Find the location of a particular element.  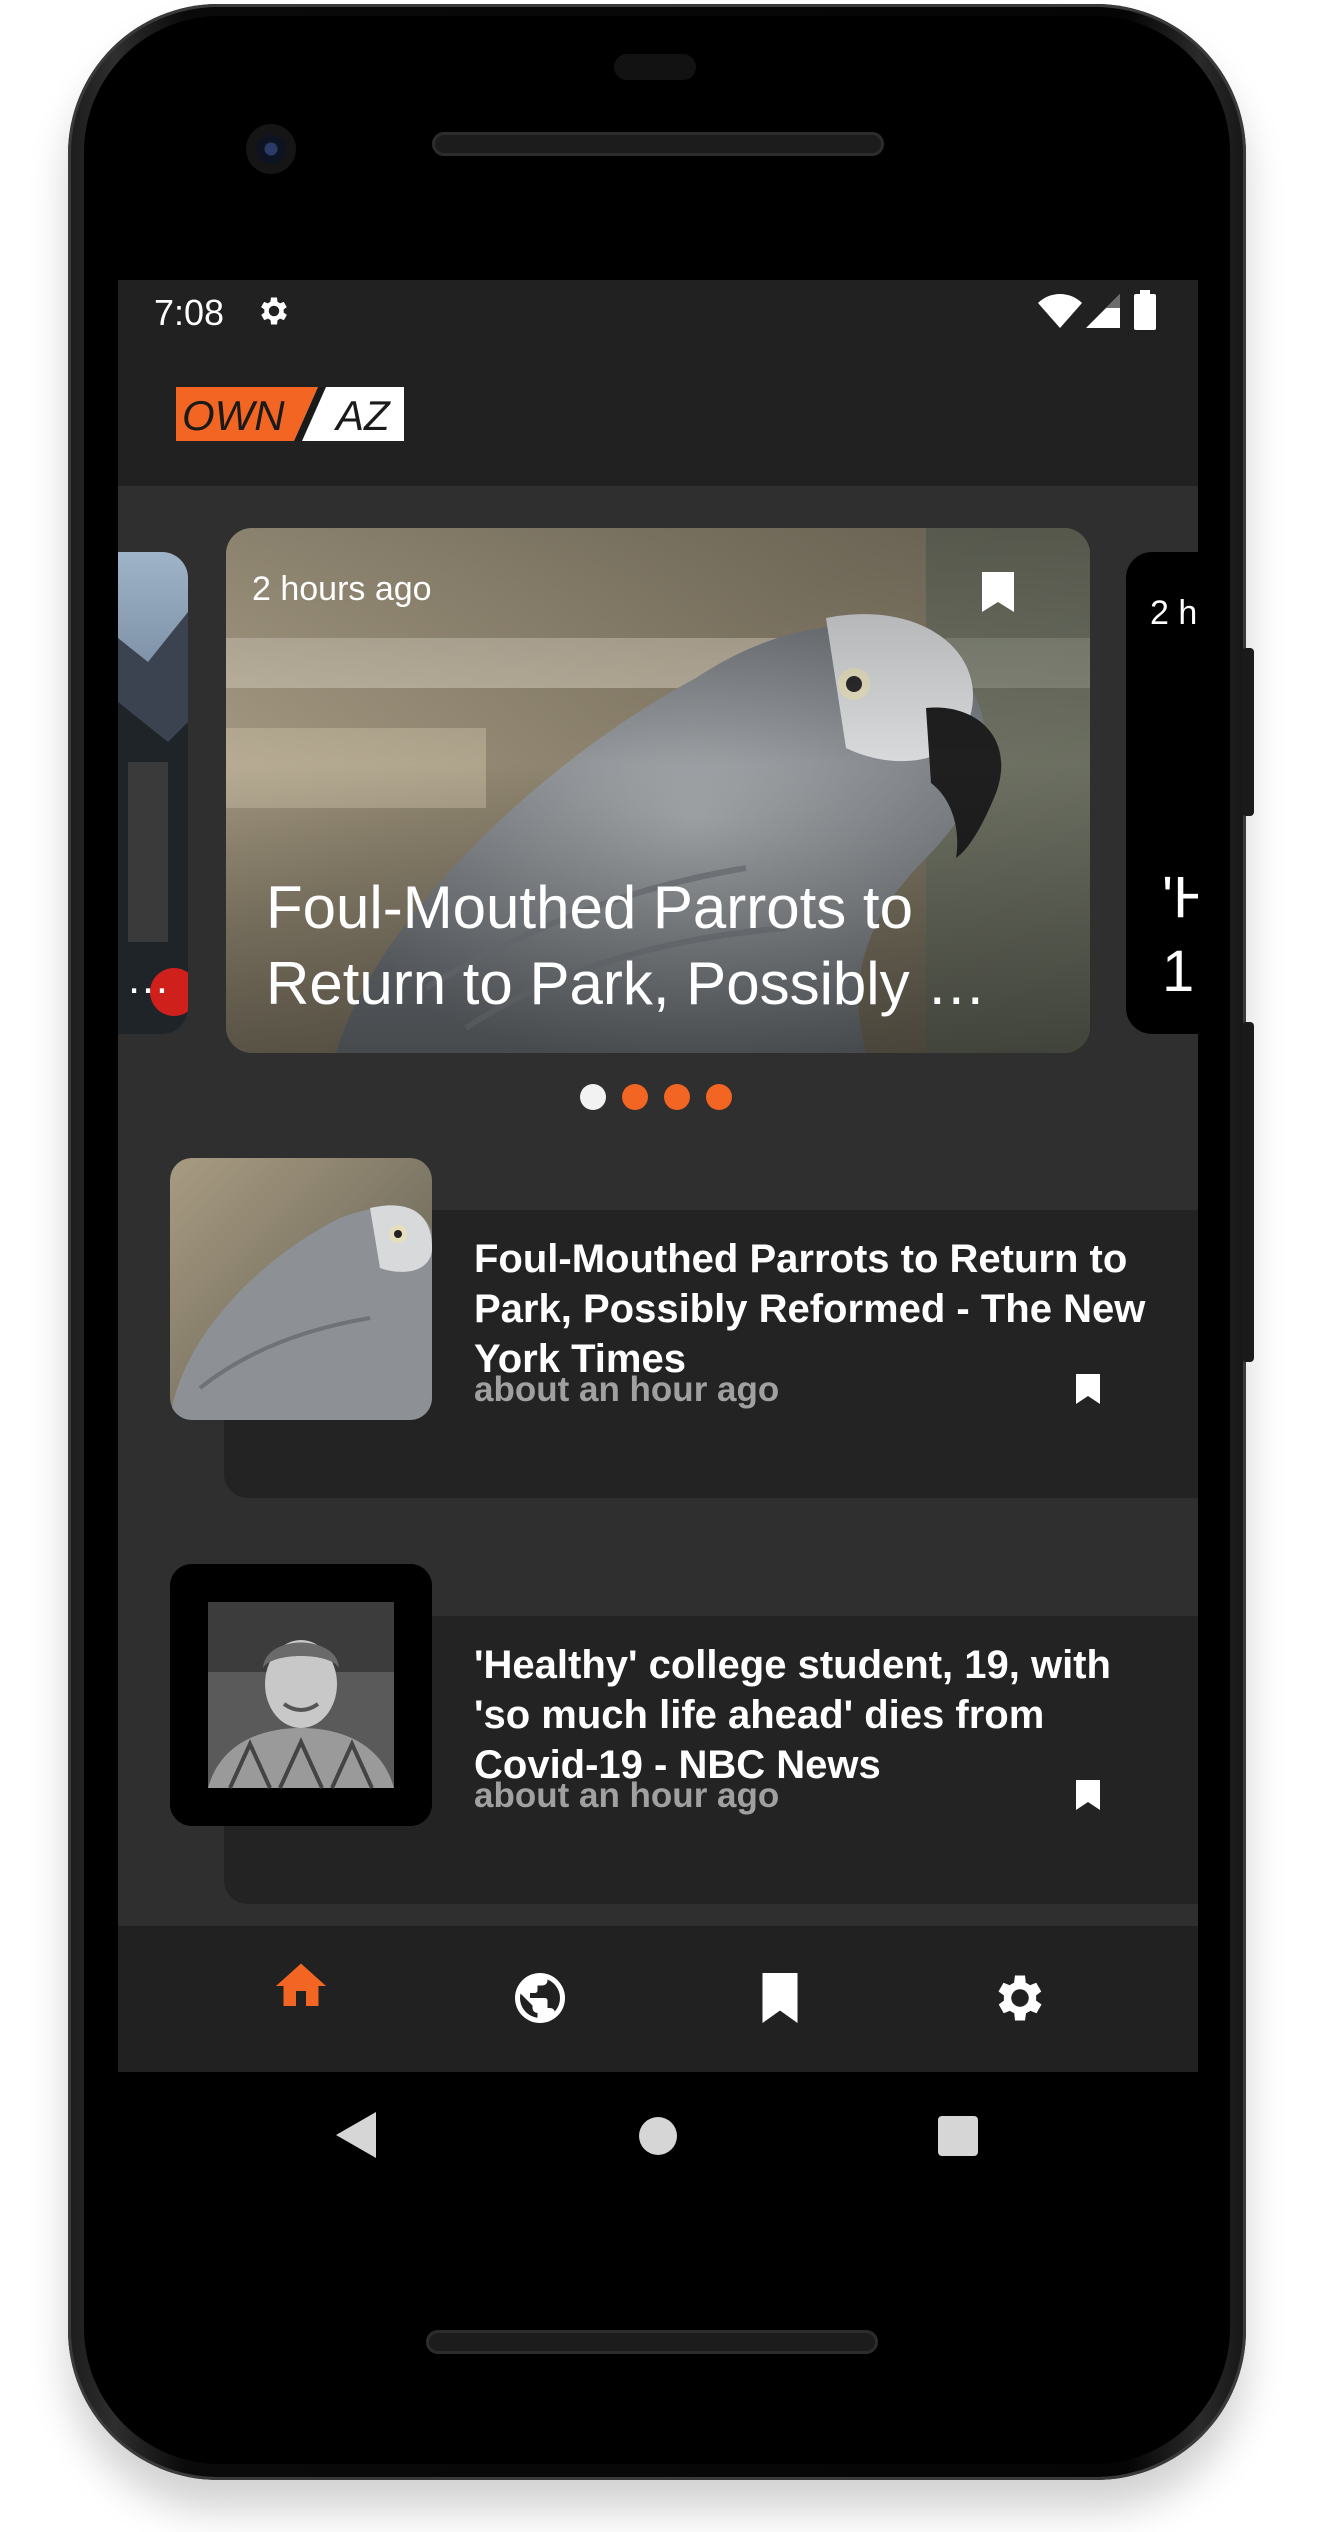

status-bar: 7:08 is located at coordinates (658, 311).